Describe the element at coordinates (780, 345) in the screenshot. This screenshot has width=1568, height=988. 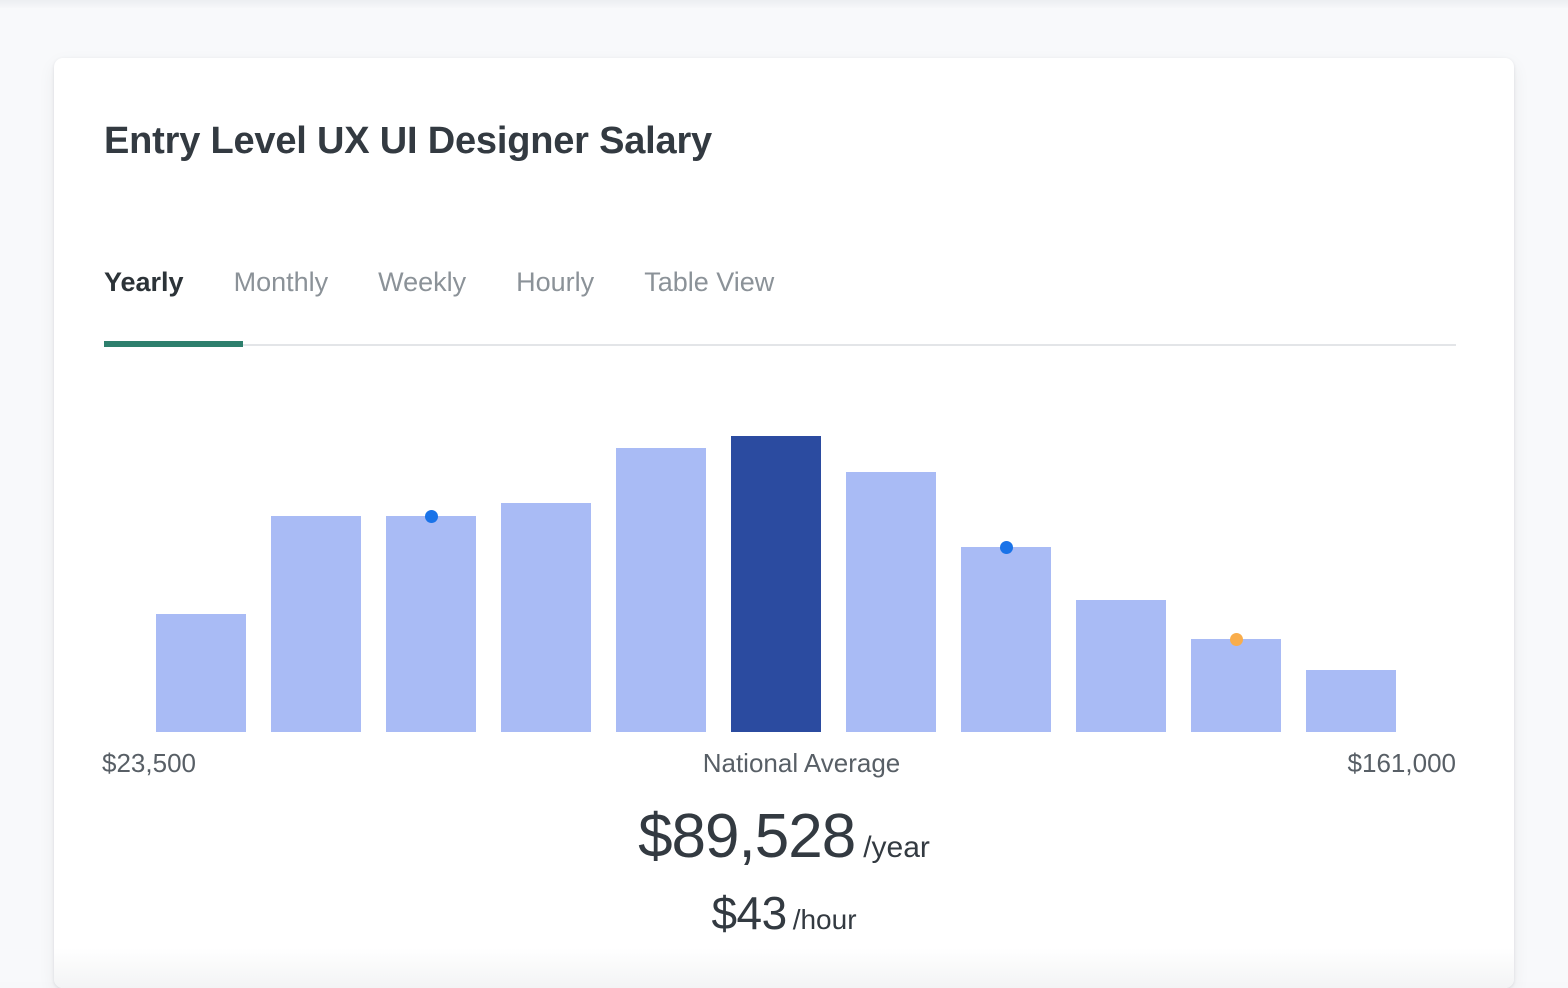
I see `tabs-divider` at that location.